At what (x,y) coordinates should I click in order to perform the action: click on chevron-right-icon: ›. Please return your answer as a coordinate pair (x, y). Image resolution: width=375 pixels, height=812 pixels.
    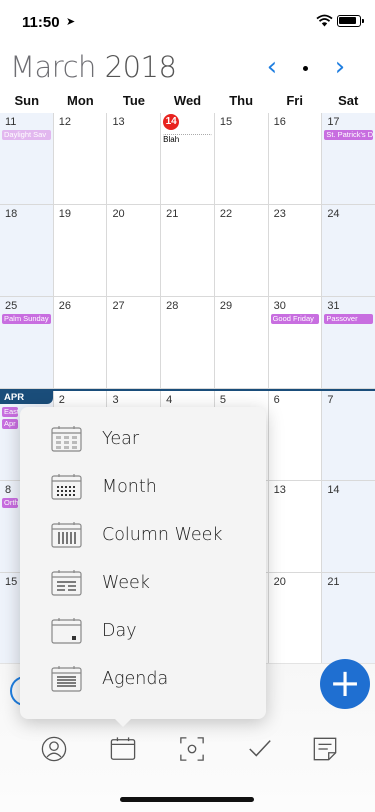
    Looking at the image, I should click on (340, 67).